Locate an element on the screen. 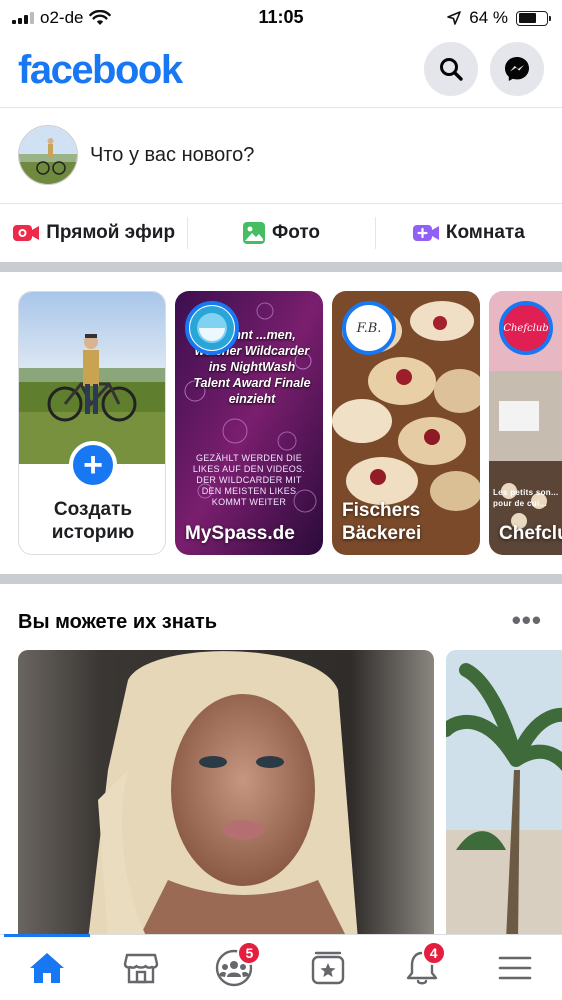 This screenshot has height=1000, width=562. tab-home is located at coordinates (47, 967).